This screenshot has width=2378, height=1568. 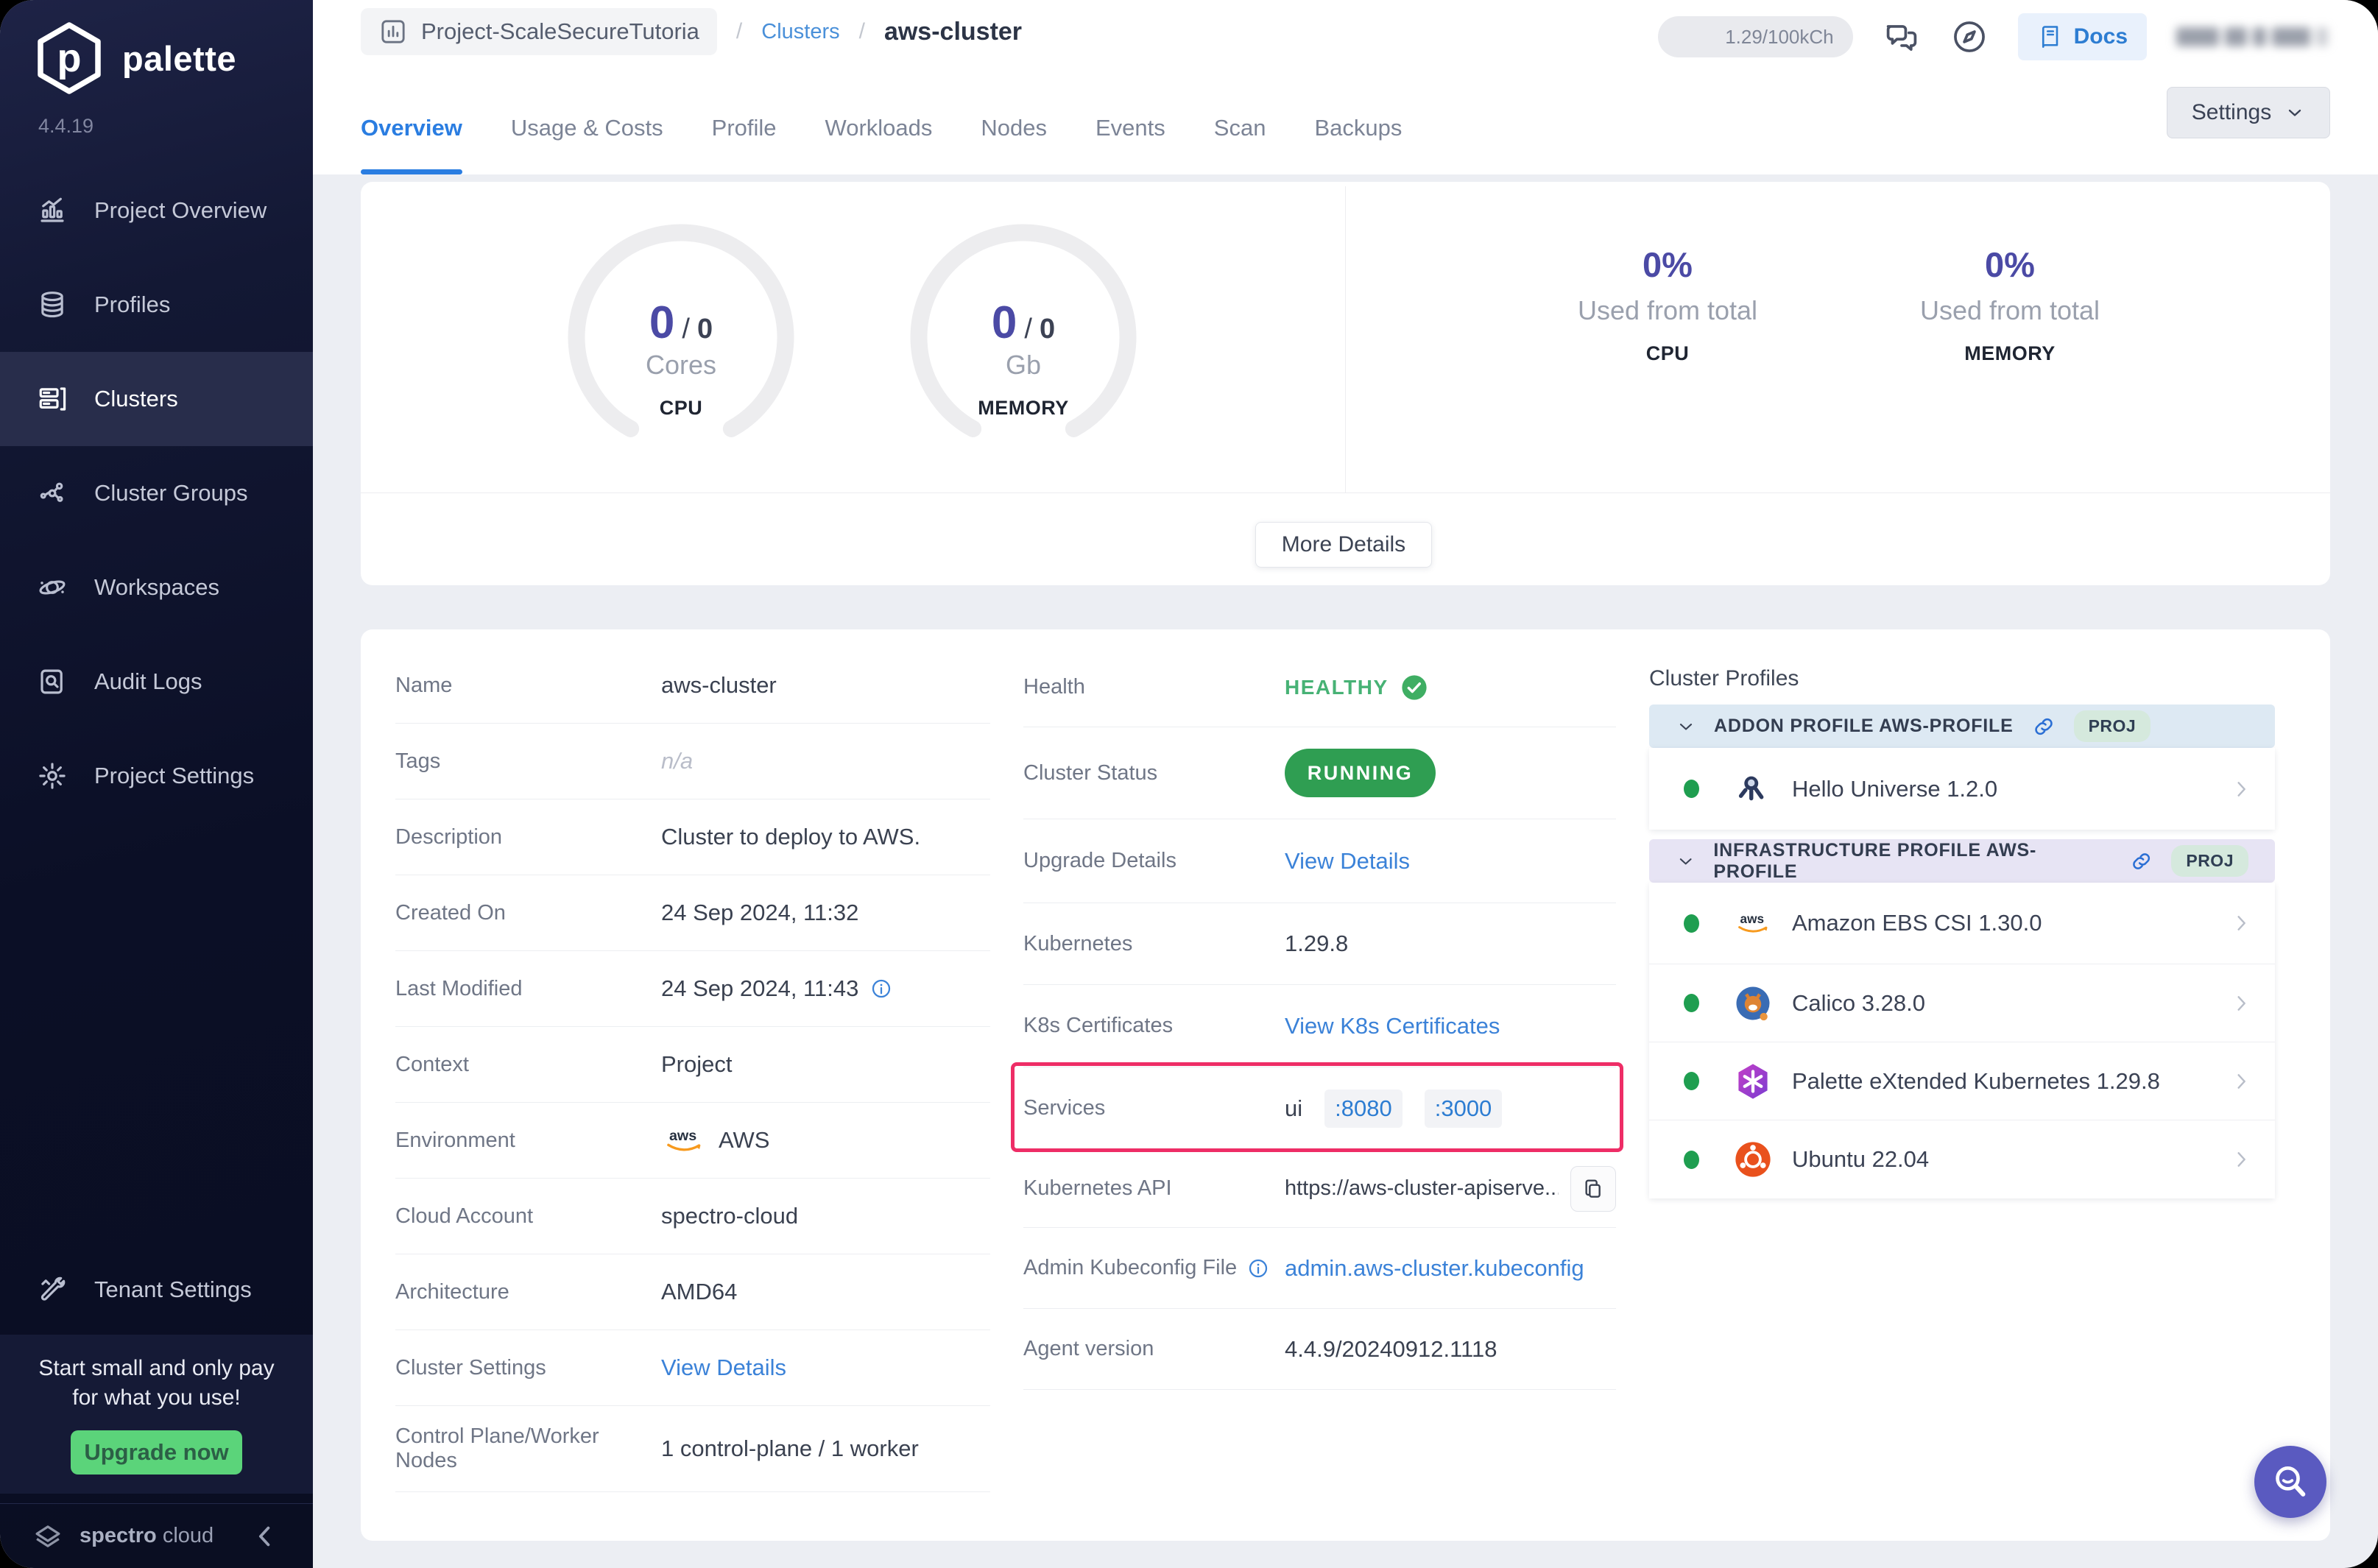 I want to click on breadcrumb-clusters-link: Clusters, so click(x=800, y=32).